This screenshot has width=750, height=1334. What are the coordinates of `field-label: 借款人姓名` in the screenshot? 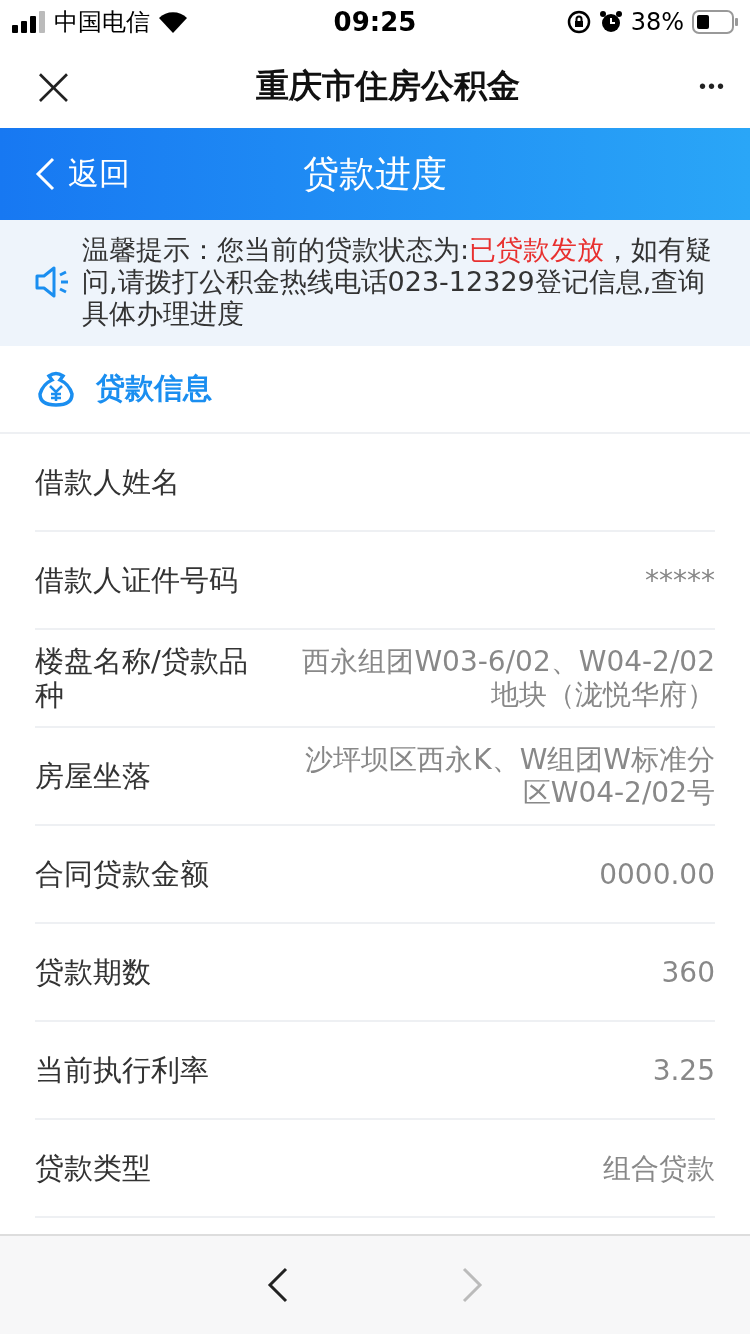 It's located at (108, 482).